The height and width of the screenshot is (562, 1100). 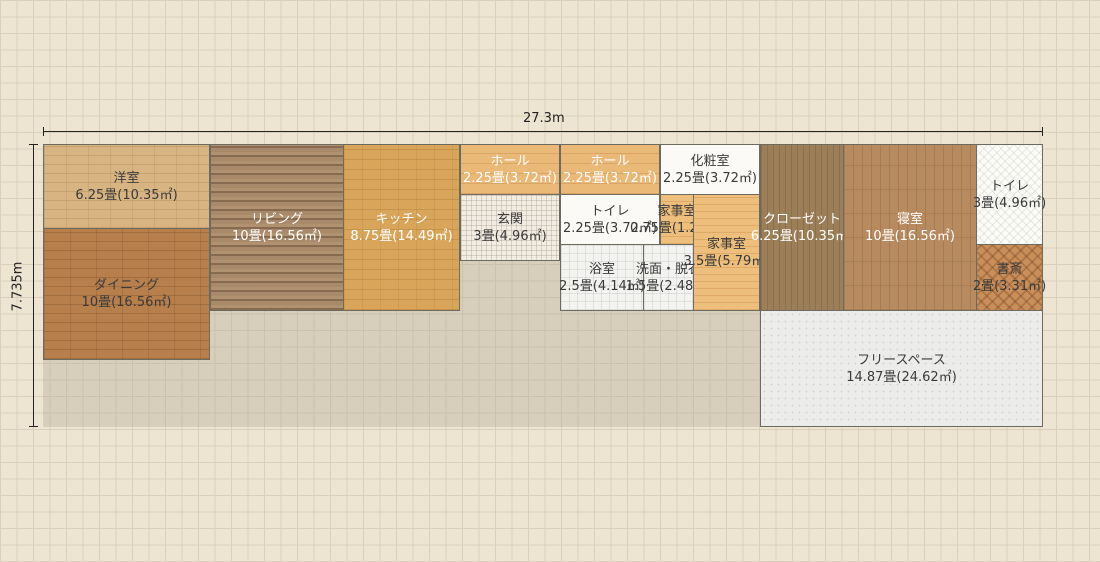 What do you see at coordinates (726, 261) in the screenshot?
I see `room-size: 3.5畳(5.79㎡)` at bounding box center [726, 261].